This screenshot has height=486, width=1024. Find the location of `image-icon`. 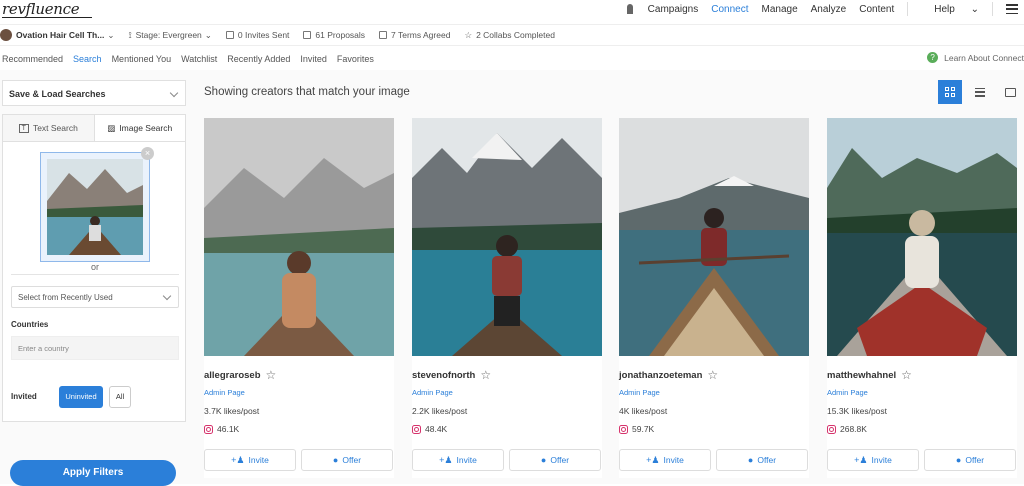

image-icon is located at coordinates (1010, 92).